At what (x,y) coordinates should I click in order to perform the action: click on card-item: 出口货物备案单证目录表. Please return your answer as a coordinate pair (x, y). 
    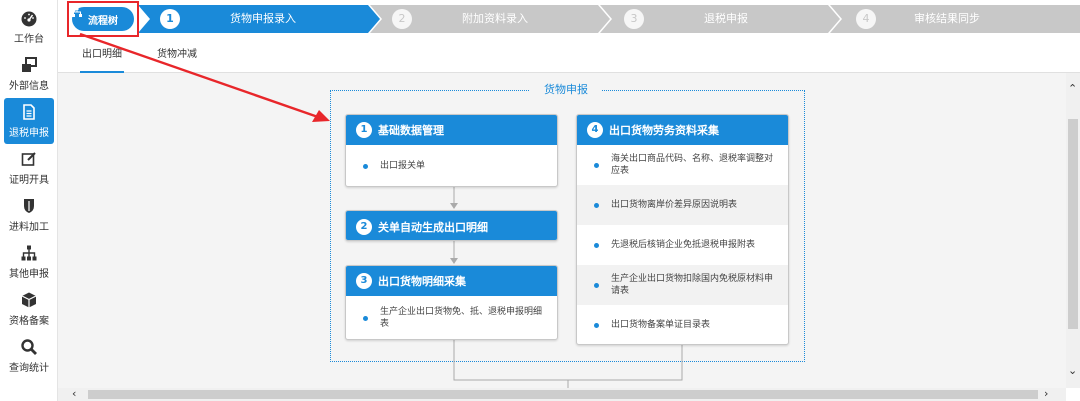
    Looking at the image, I should click on (682, 324).